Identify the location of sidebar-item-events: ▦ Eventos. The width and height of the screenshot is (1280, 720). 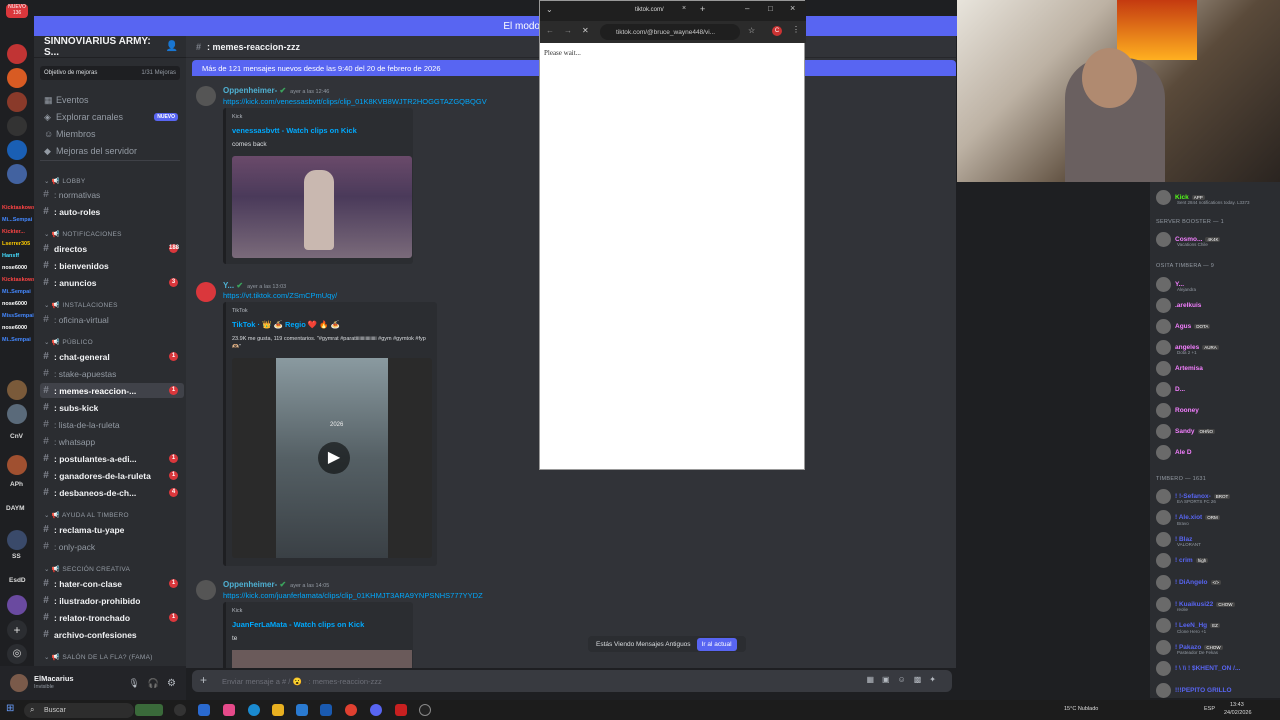
(109, 100).